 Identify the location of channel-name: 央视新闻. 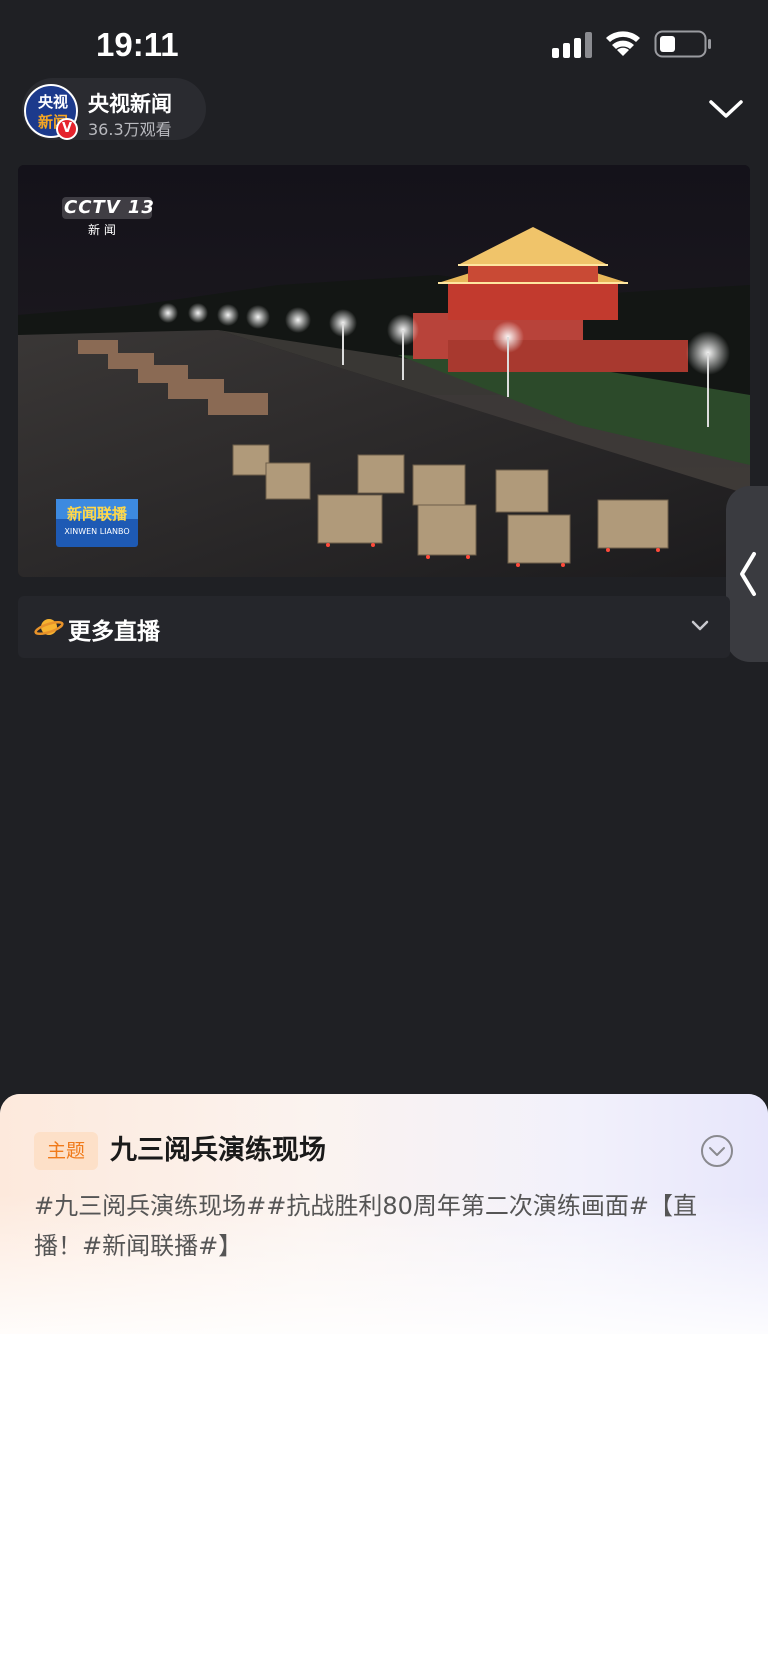
(130, 103).